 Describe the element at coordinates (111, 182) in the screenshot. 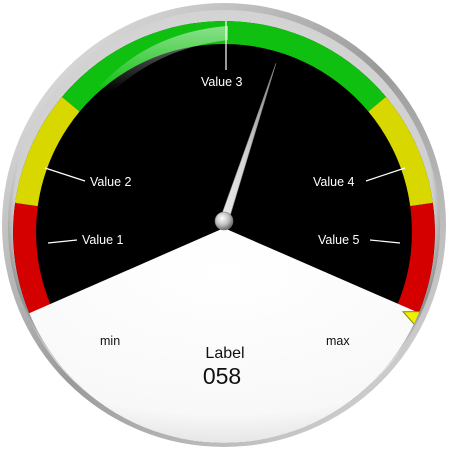

I see `zone-label-value-2: Value 2` at that location.